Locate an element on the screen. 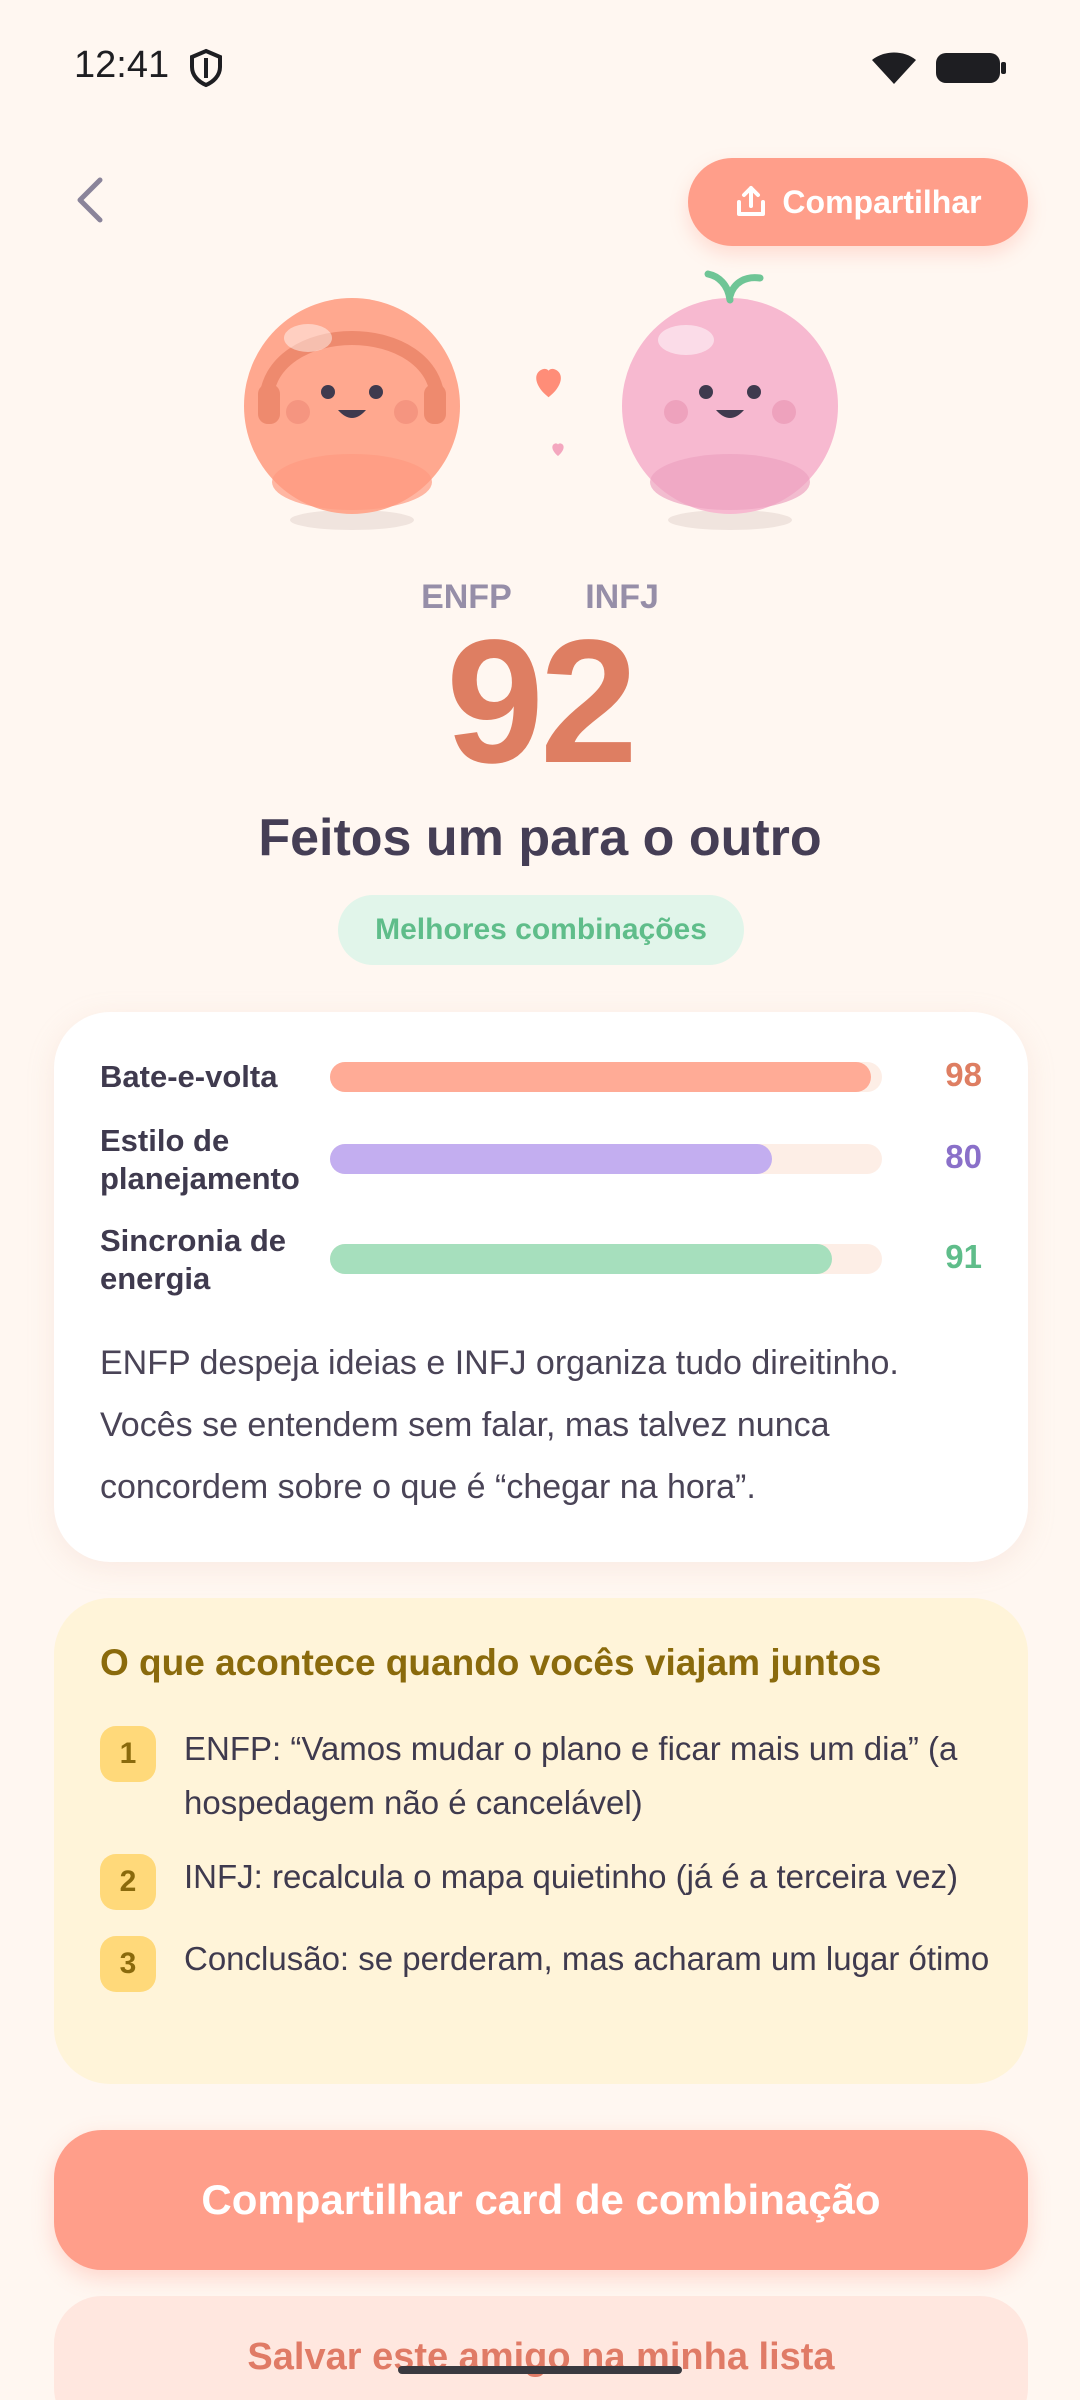  metric-value: 91 is located at coordinates (963, 1256).